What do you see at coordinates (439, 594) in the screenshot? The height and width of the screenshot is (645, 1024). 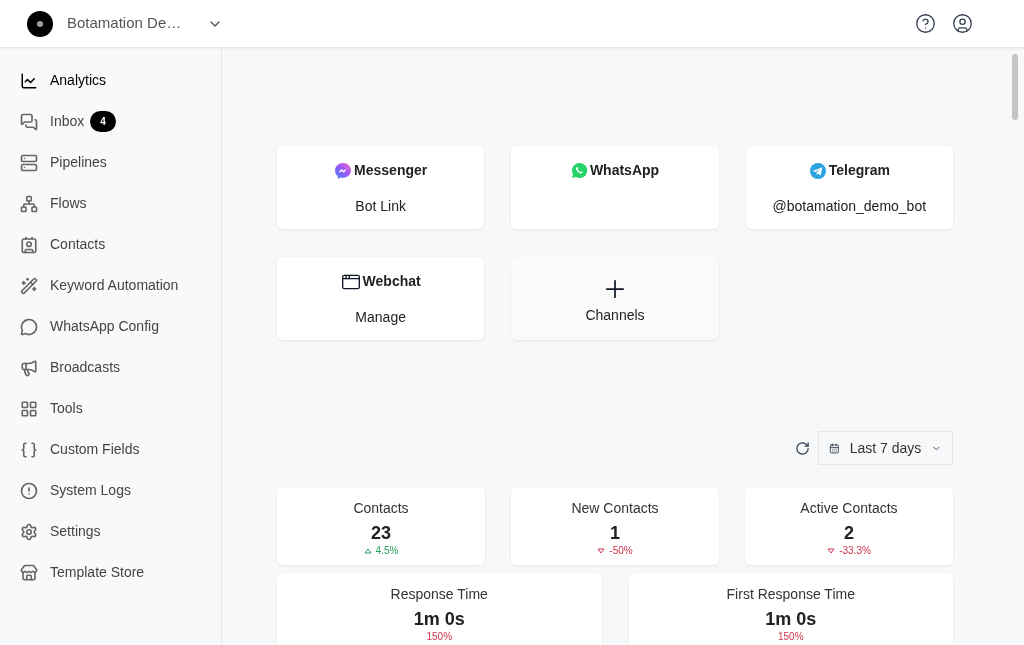 I see `stat-label: Response Time` at bounding box center [439, 594].